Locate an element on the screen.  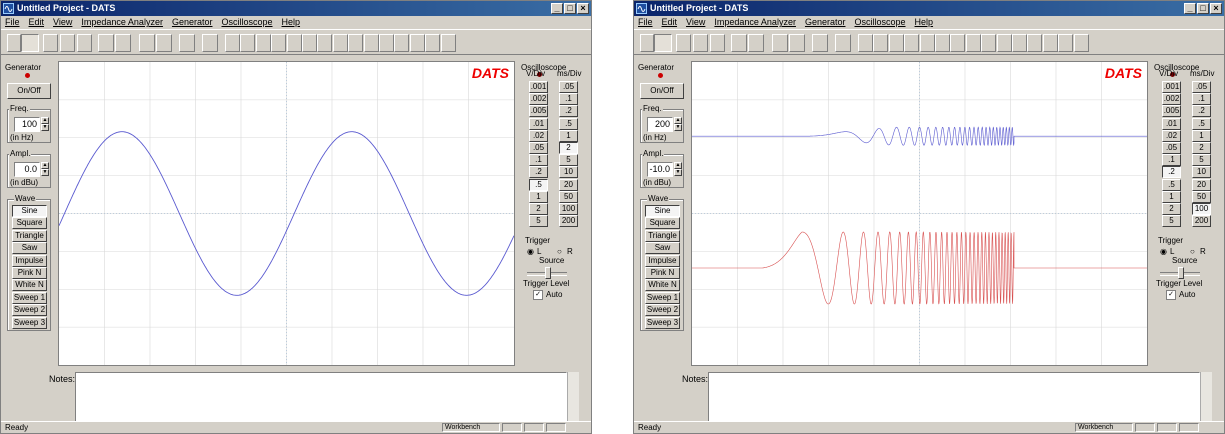
msdiv-button: 50 is located at coordinates (568, 196).